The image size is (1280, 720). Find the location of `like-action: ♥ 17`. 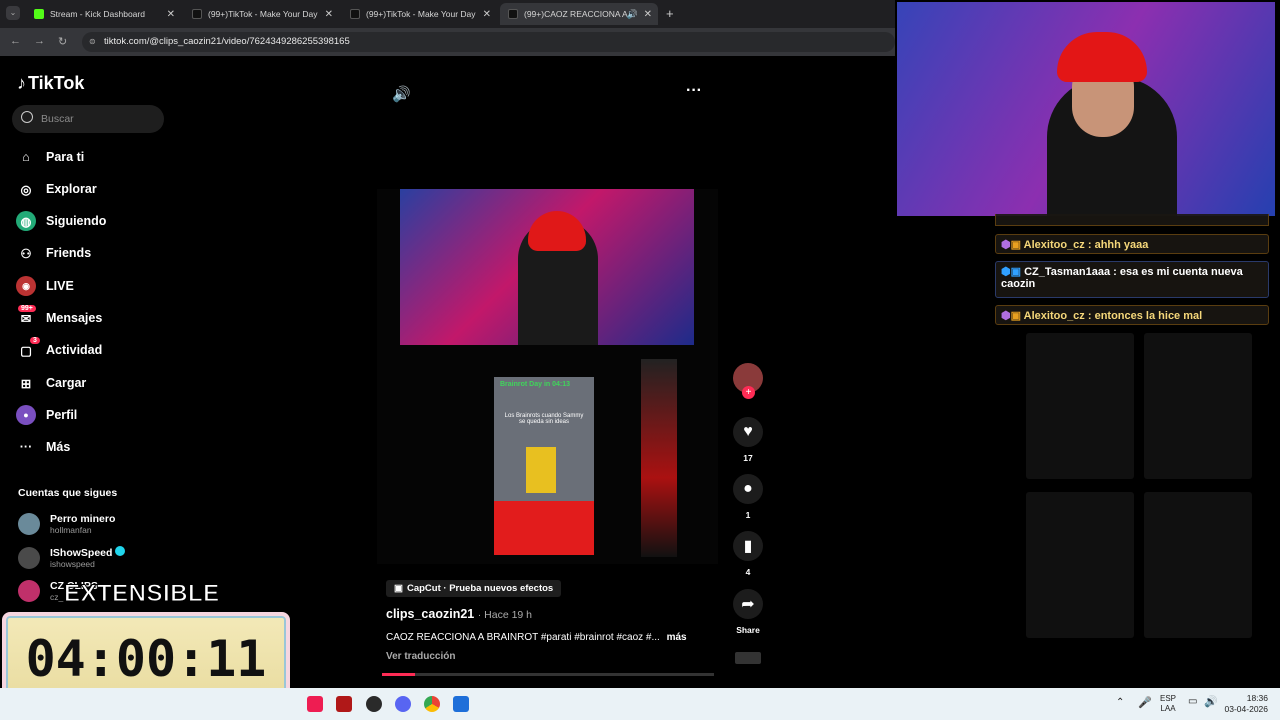

like-action: ♥ 17 is located at coordinates (748, 440).